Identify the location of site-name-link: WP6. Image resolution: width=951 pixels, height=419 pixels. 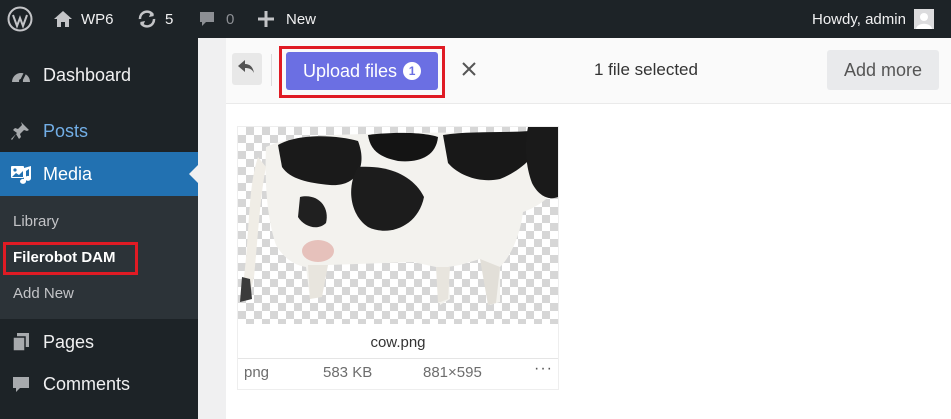
(83, 19).